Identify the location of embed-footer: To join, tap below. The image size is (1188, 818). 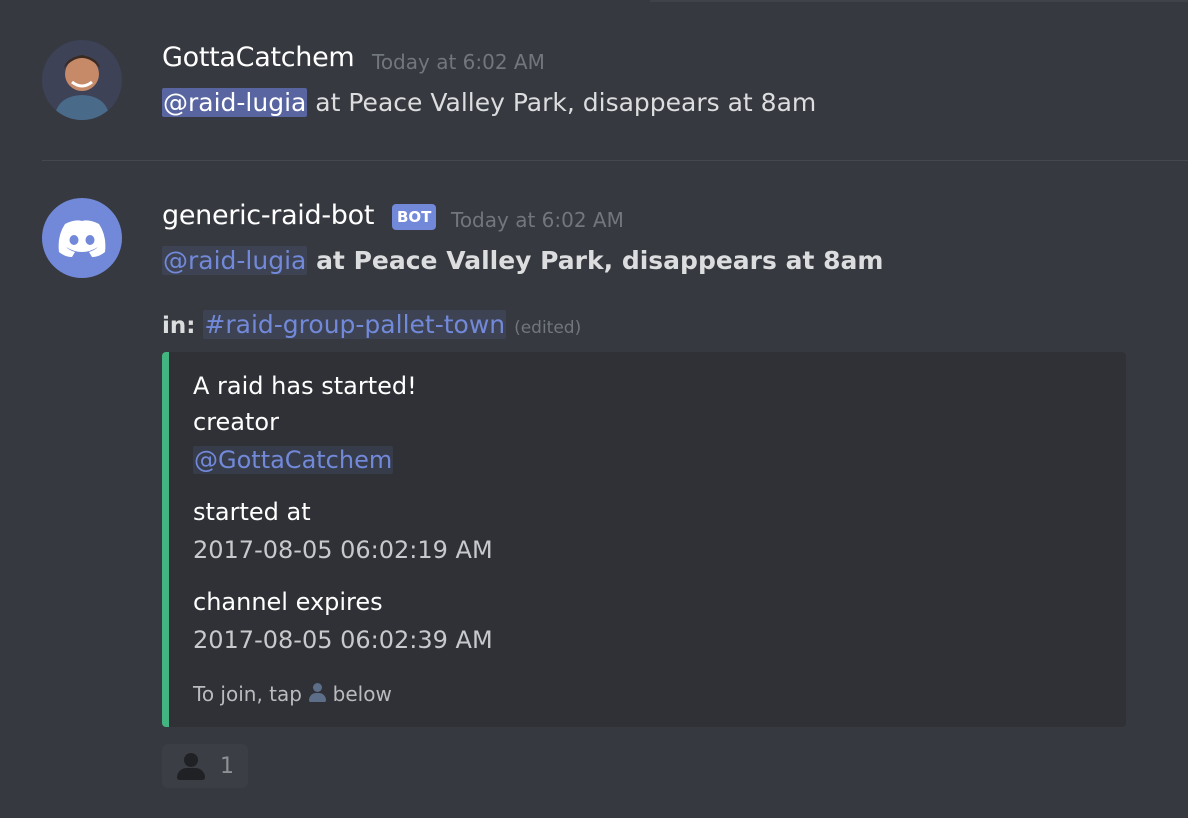
(292, 694).